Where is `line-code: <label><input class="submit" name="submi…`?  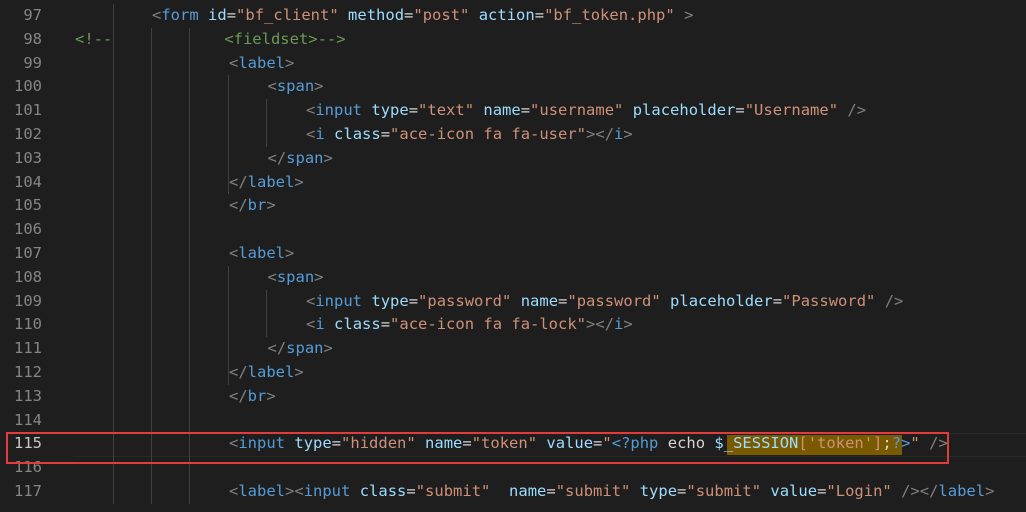 line-code: <label><input class="submit" name="submi… is located at coordinates (611, 492).